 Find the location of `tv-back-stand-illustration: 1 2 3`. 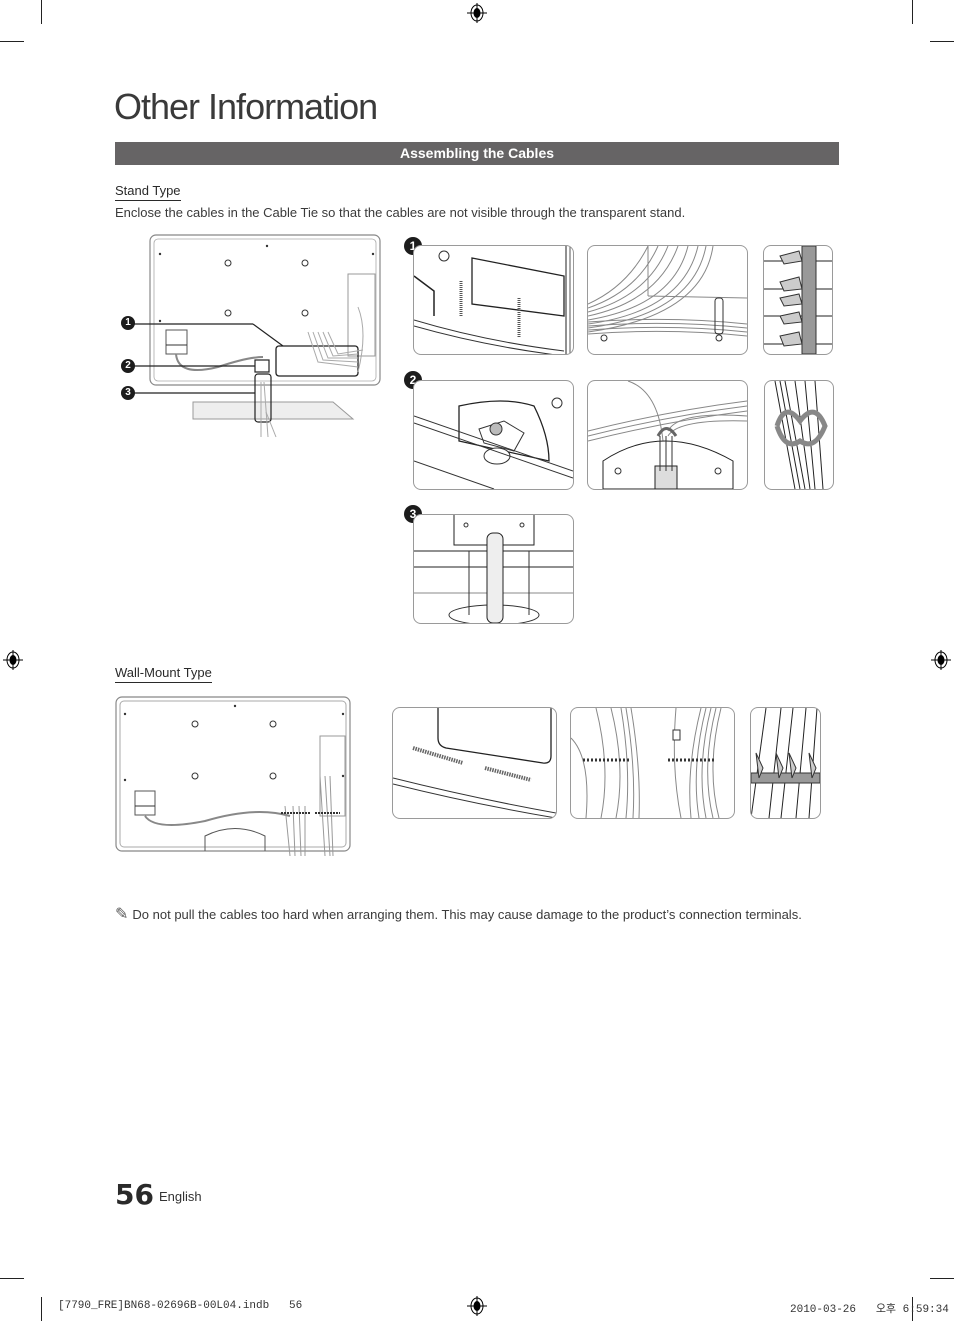

tv-back-stand-illustration: 1 2 3 is located at coordinates (250, 337).